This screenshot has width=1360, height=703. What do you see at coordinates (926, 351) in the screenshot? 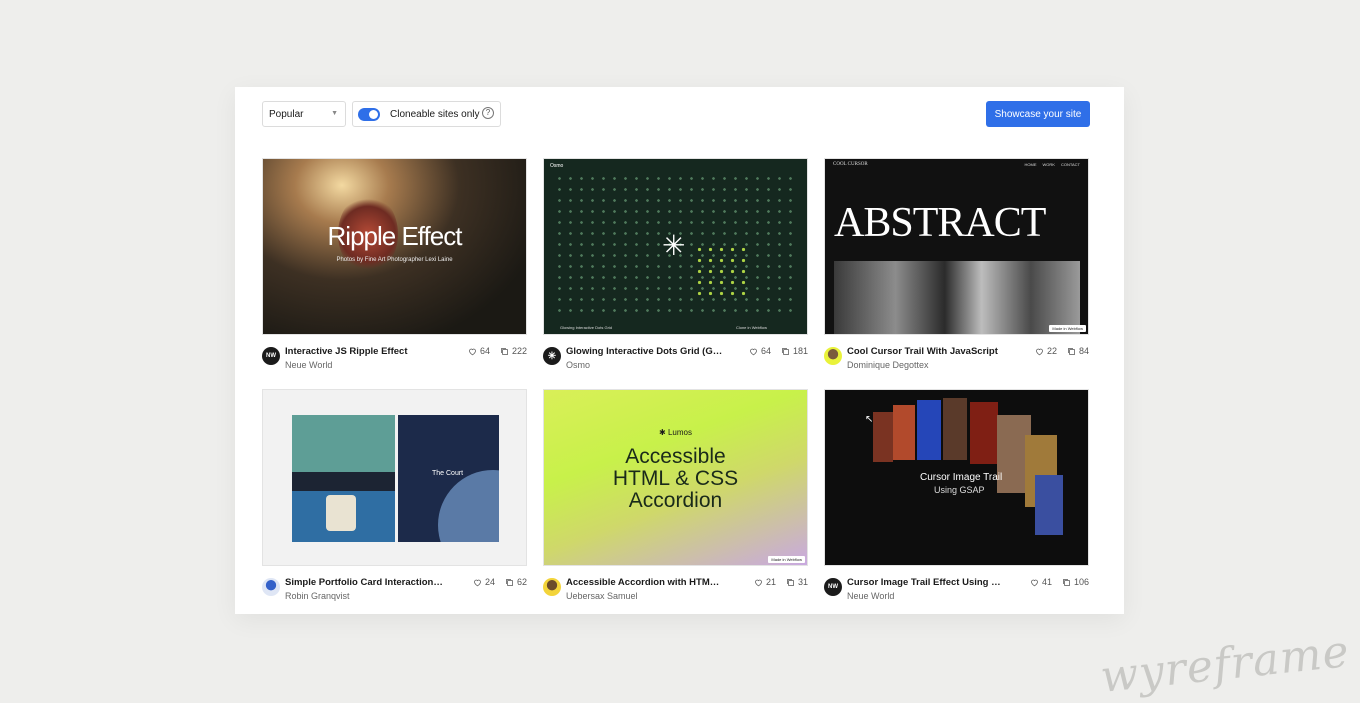
I see `card-title: Cool Cursor Trail With JavaScript` at bounding box center [926, 351].